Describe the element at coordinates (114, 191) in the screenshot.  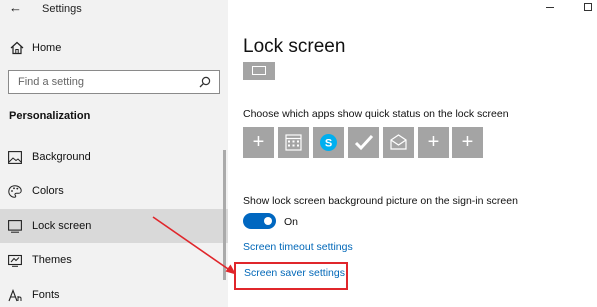
I see `sidebar-item-colors: Colors` at that location.